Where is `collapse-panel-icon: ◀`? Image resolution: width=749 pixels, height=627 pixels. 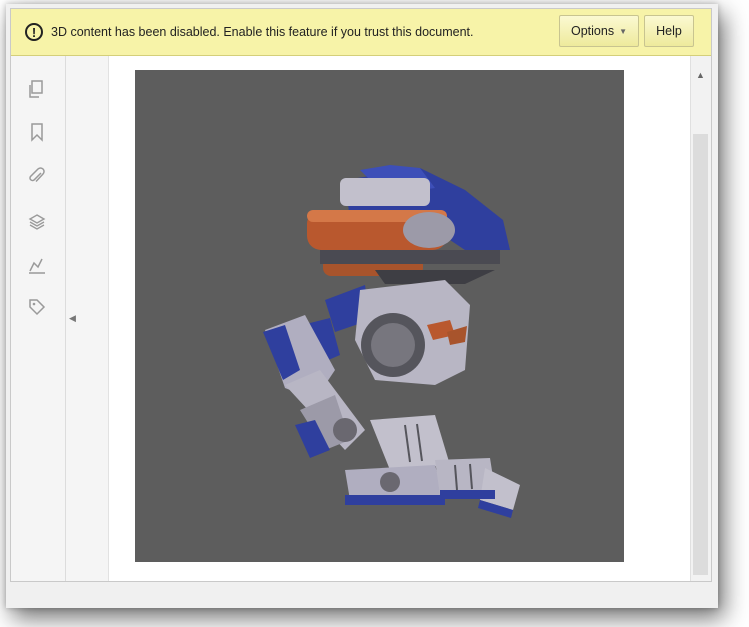 collapse-panel-icon: ◀ is located at coordinates (73, 318).